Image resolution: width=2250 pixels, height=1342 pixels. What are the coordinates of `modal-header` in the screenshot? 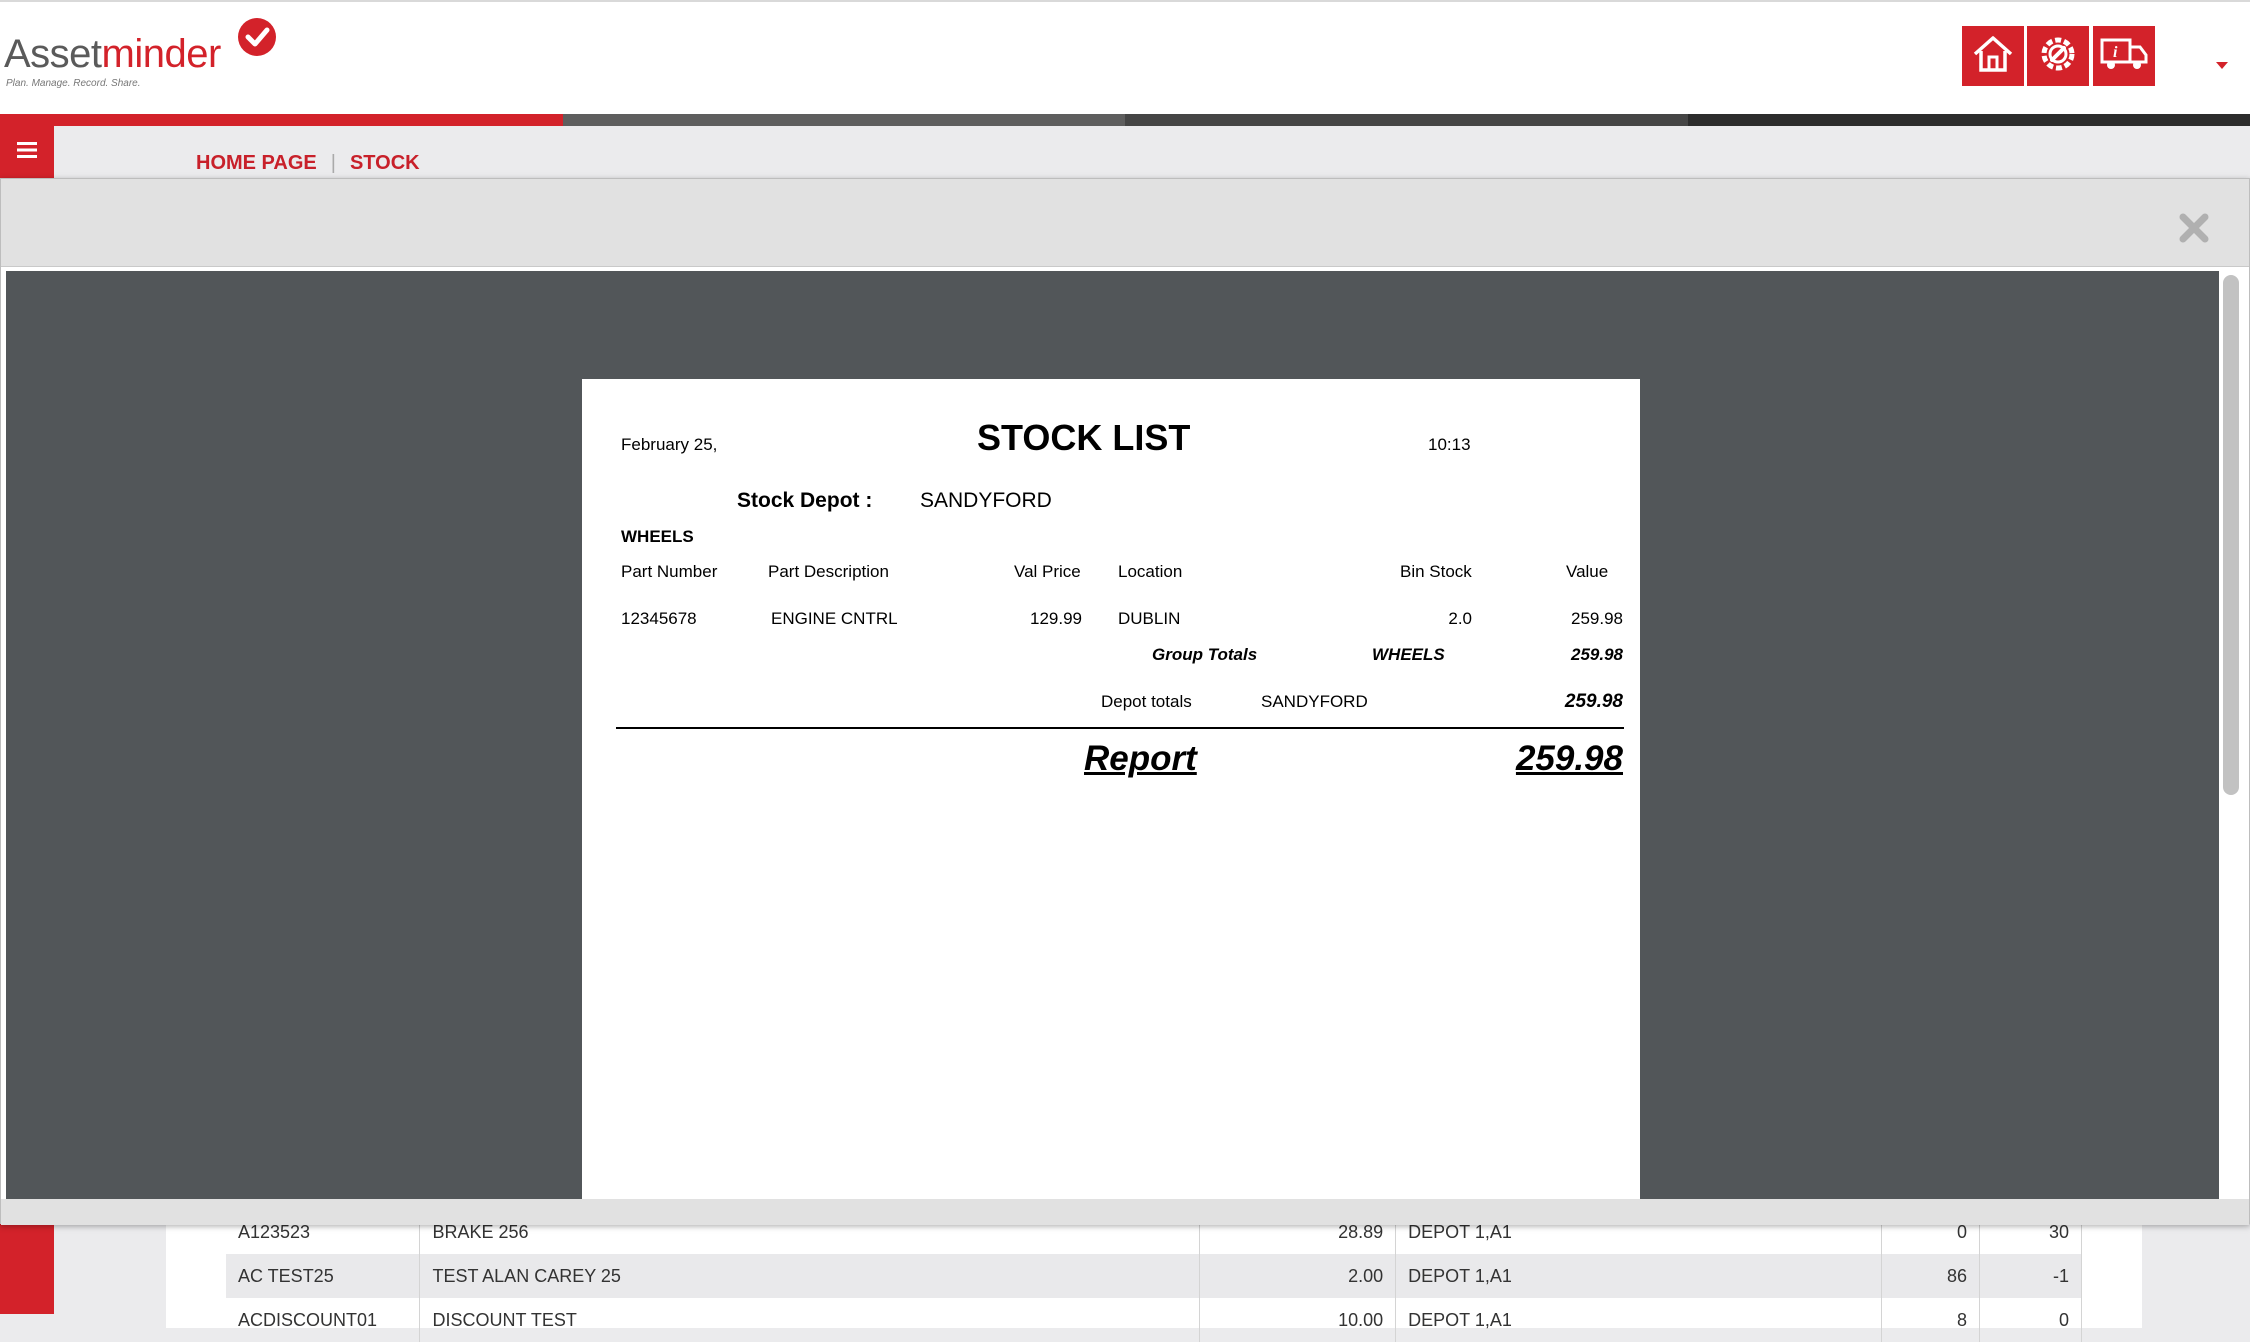 It's located at (1125, 223).